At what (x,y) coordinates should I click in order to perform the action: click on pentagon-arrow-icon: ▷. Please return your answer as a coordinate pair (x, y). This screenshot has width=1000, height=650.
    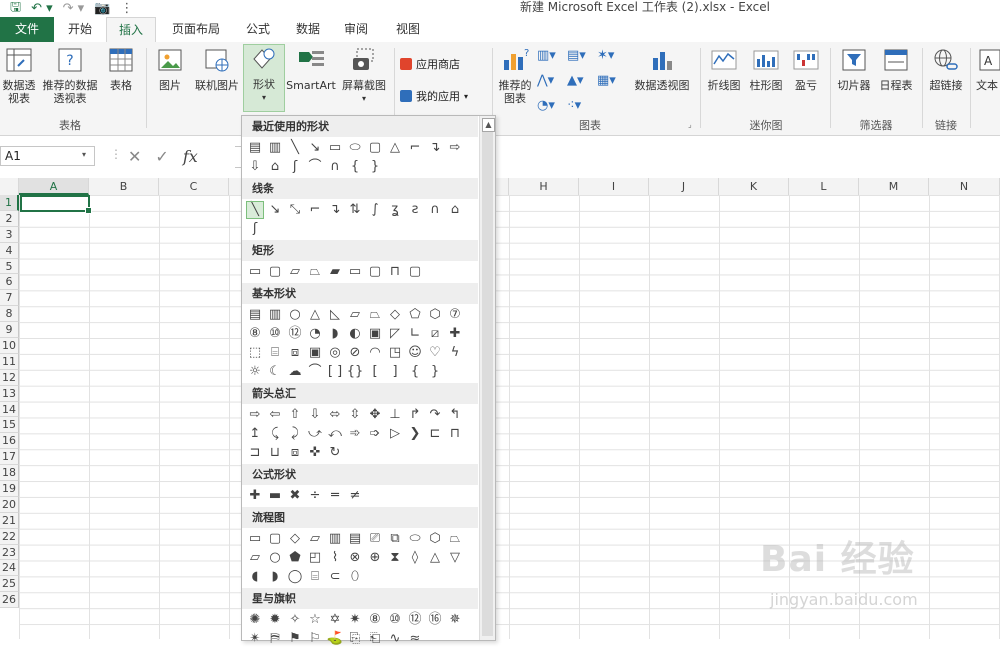
    Looking at the image, I should click on (395, 434).